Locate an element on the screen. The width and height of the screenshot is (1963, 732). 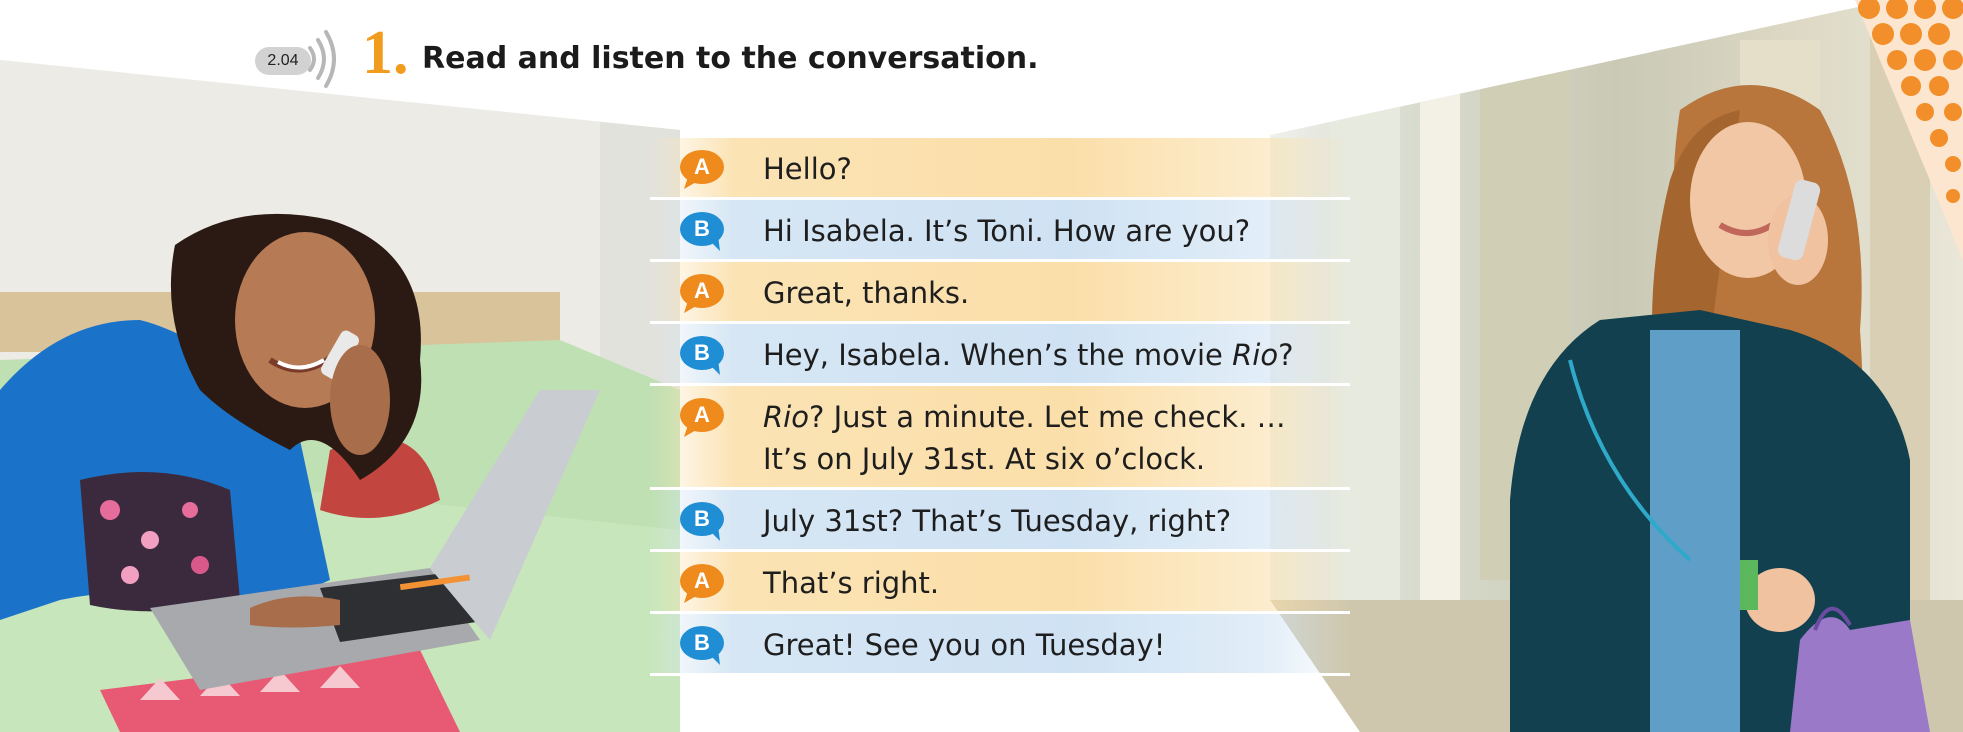
dialogue-text-part: Hi Isabela. It’s Toni. How are you? is located at coordinates (1007, 231).